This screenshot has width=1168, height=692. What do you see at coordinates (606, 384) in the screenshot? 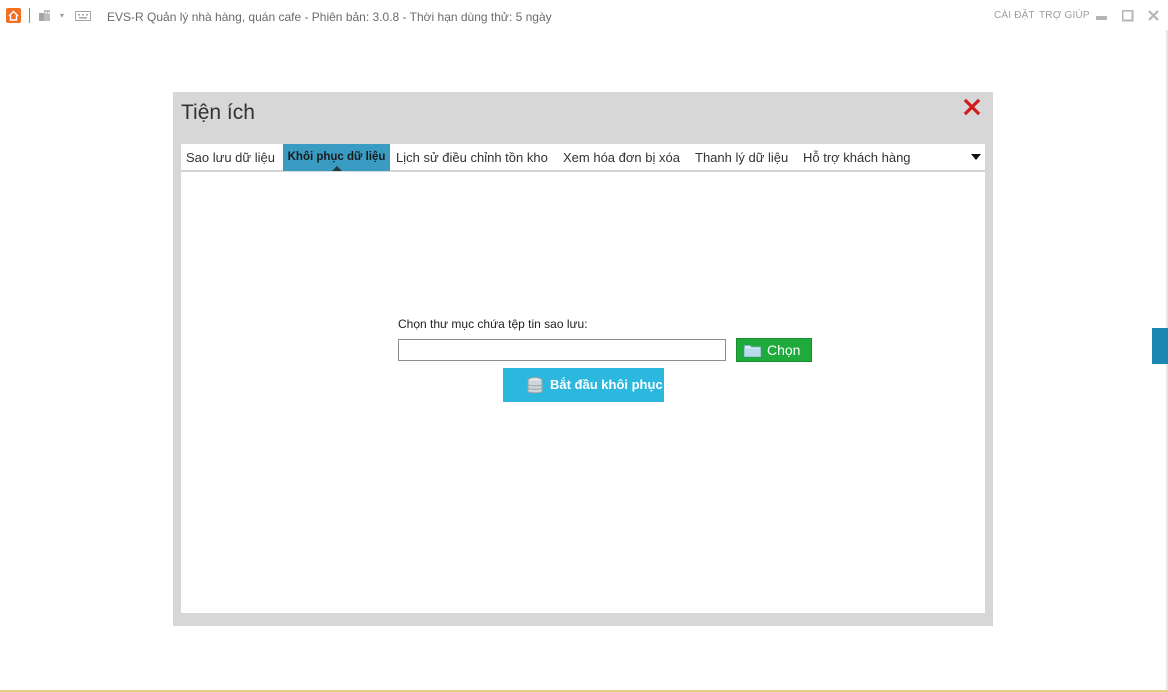
I see `start-restore-label: Bắt đầu khôi phục` at bounding box center [606, 384].